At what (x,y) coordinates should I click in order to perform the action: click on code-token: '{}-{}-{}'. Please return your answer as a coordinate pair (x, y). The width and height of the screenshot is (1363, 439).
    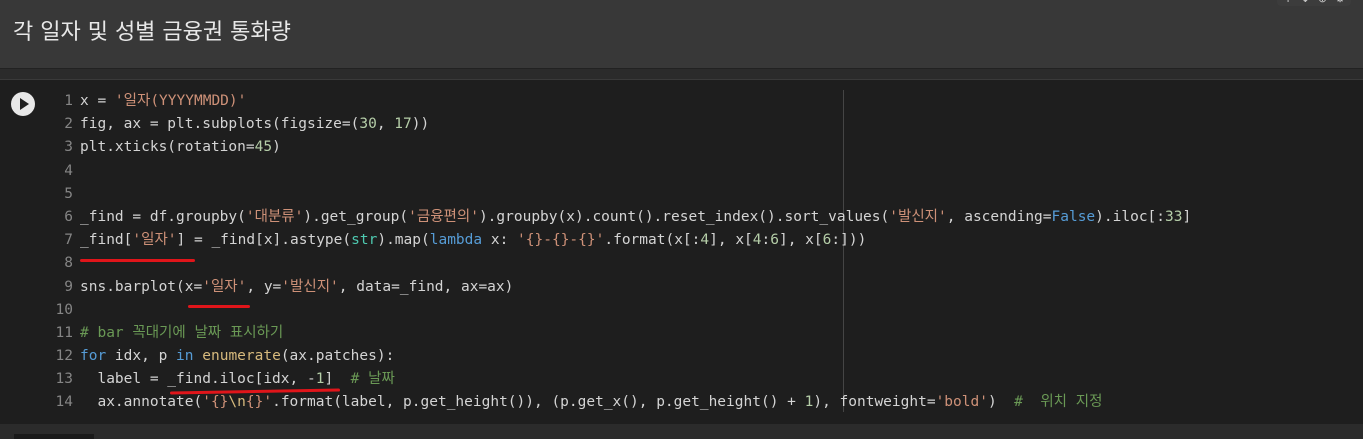
    Looking at the image, I should click on (561, 240).